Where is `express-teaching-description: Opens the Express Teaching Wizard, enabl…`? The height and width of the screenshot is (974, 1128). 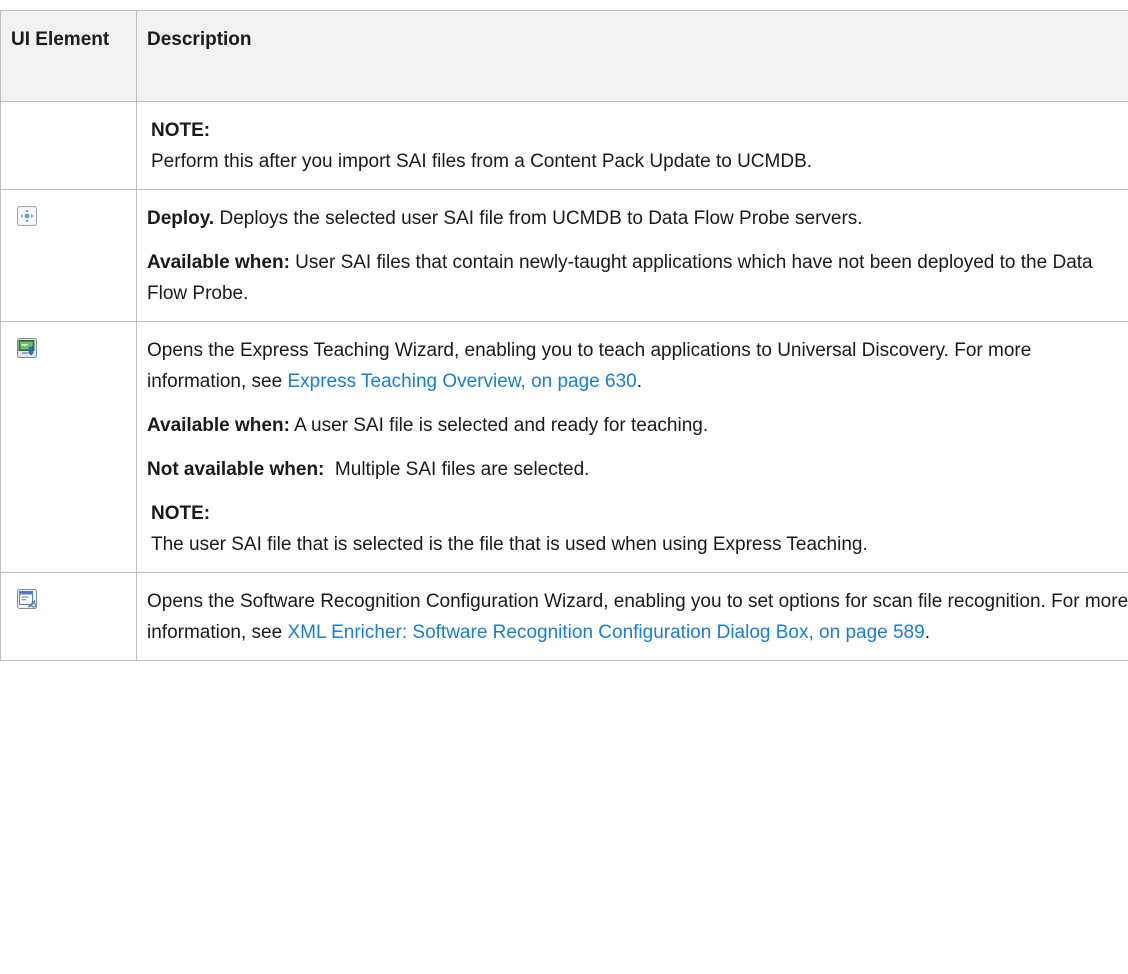
express-teaching-description: Opens the Express Teaching Wizard, enabl… is located at coordinates (637, 366).